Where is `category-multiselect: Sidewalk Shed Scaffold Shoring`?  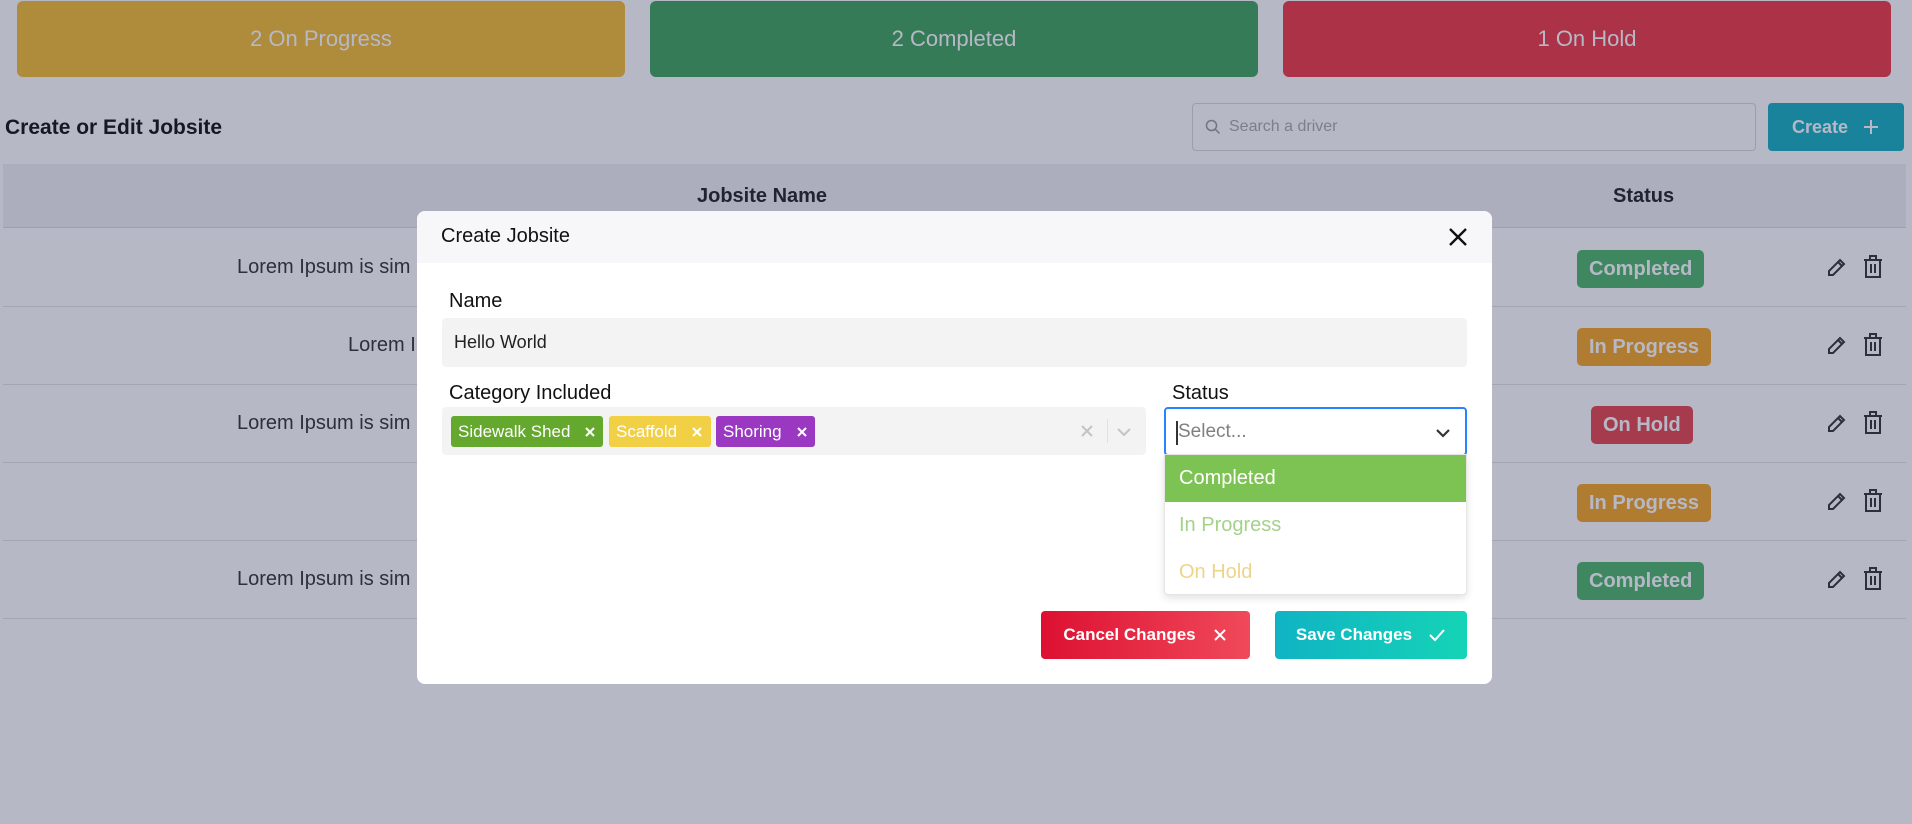
category-multiselect: Sidewalk Shed Scaffold Shoring is located at coordinates (794, 431).